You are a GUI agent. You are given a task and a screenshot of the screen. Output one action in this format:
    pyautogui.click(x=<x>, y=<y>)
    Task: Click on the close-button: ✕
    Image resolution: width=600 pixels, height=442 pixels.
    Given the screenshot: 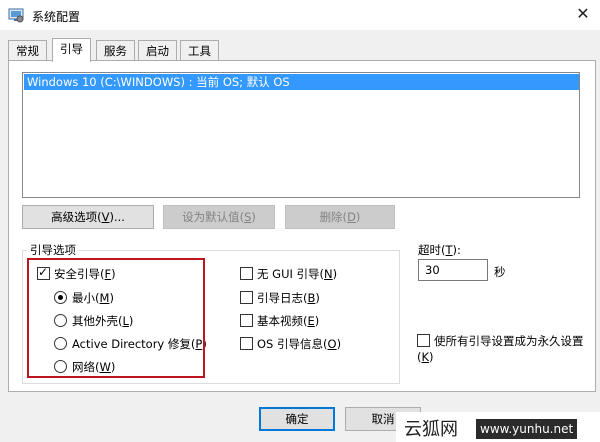 What is the action you would take?
    pyautogui.click(x=583, y=14)
    